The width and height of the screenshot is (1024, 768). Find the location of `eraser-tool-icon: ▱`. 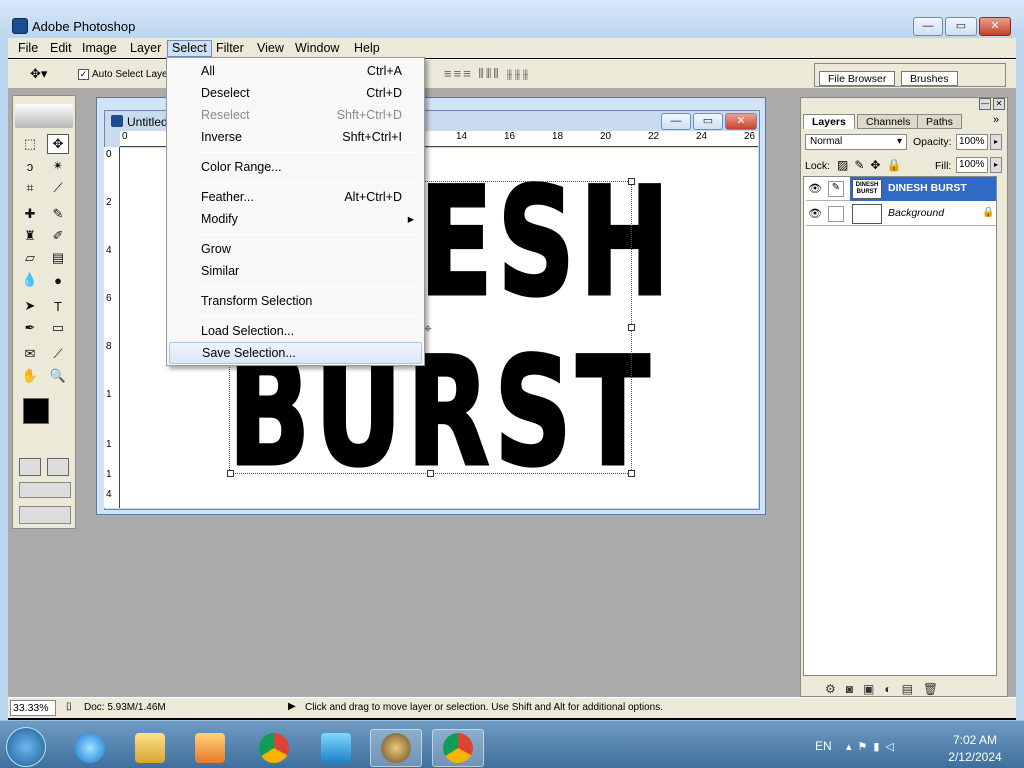

eraser-tool-icon: ▱ is located at coordinates (30, 258).